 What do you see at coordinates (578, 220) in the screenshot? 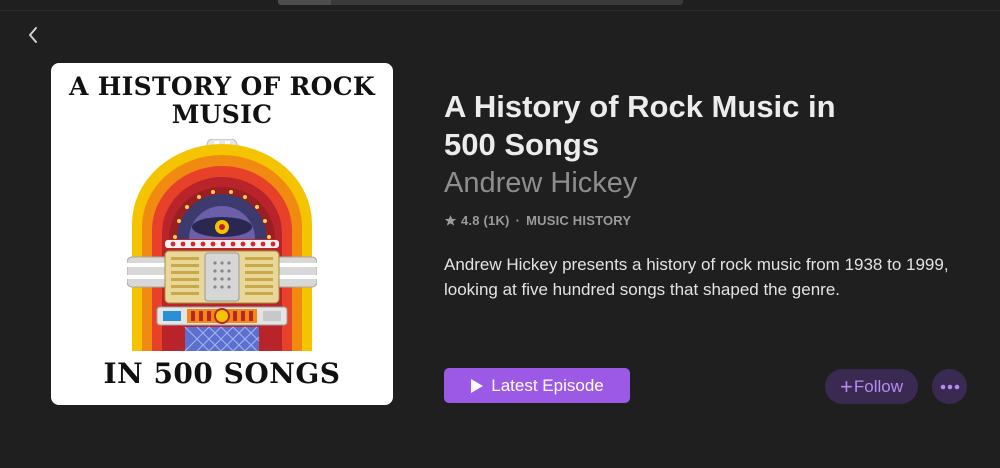
I see `category-link: MUSIC HISTORY` at bounding box center [578, 220].